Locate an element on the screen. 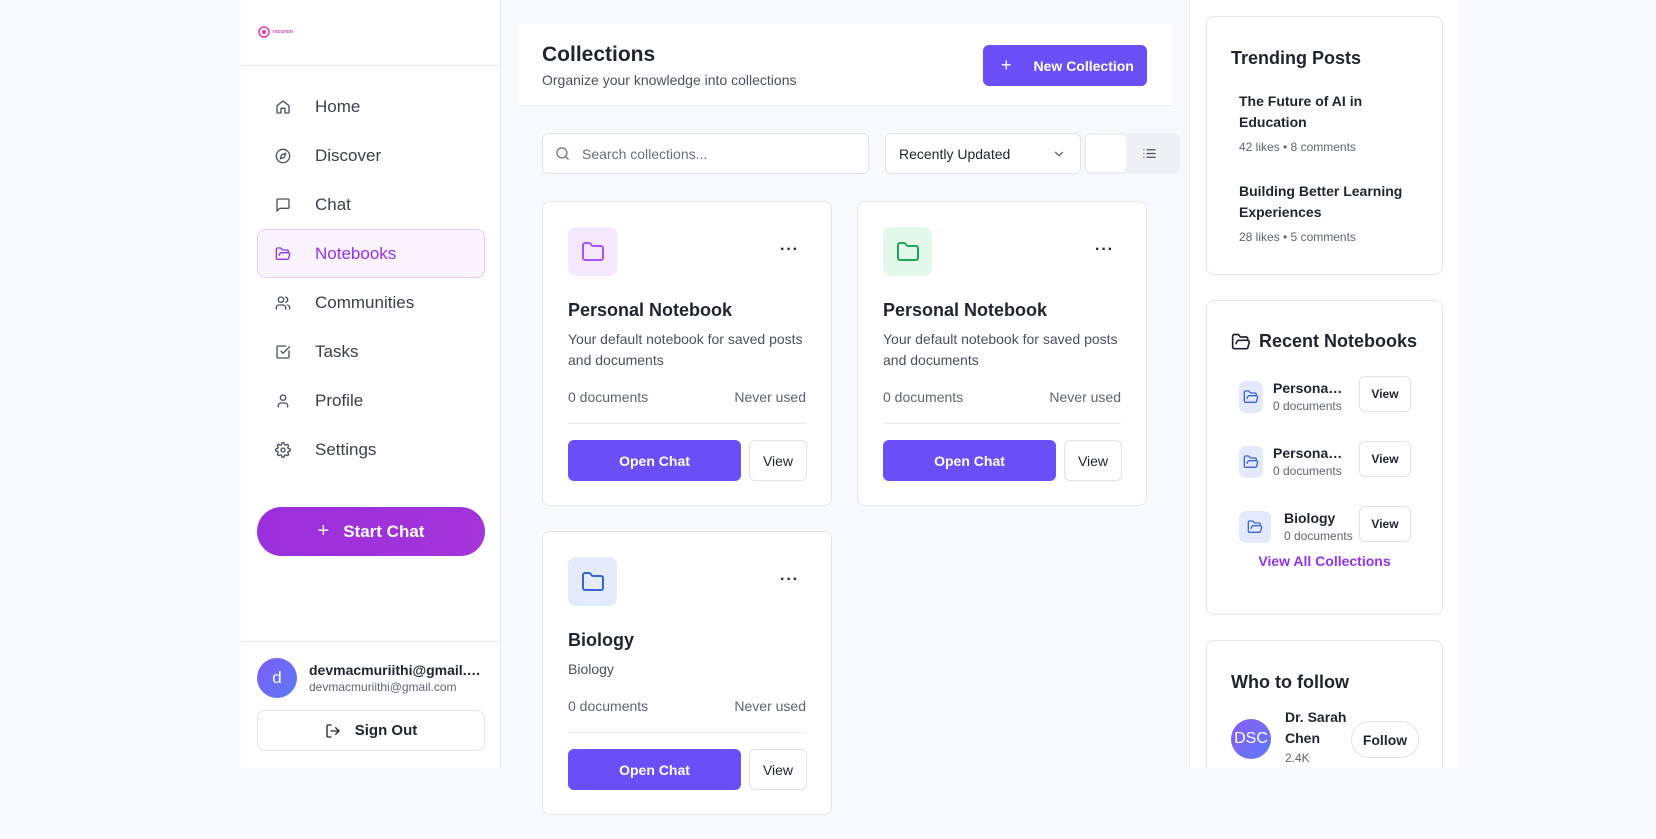 The width and height of the screenshot is (1656, 839). sidebar-item-notebooks: Notebooks is located at coordinates (371, 253).